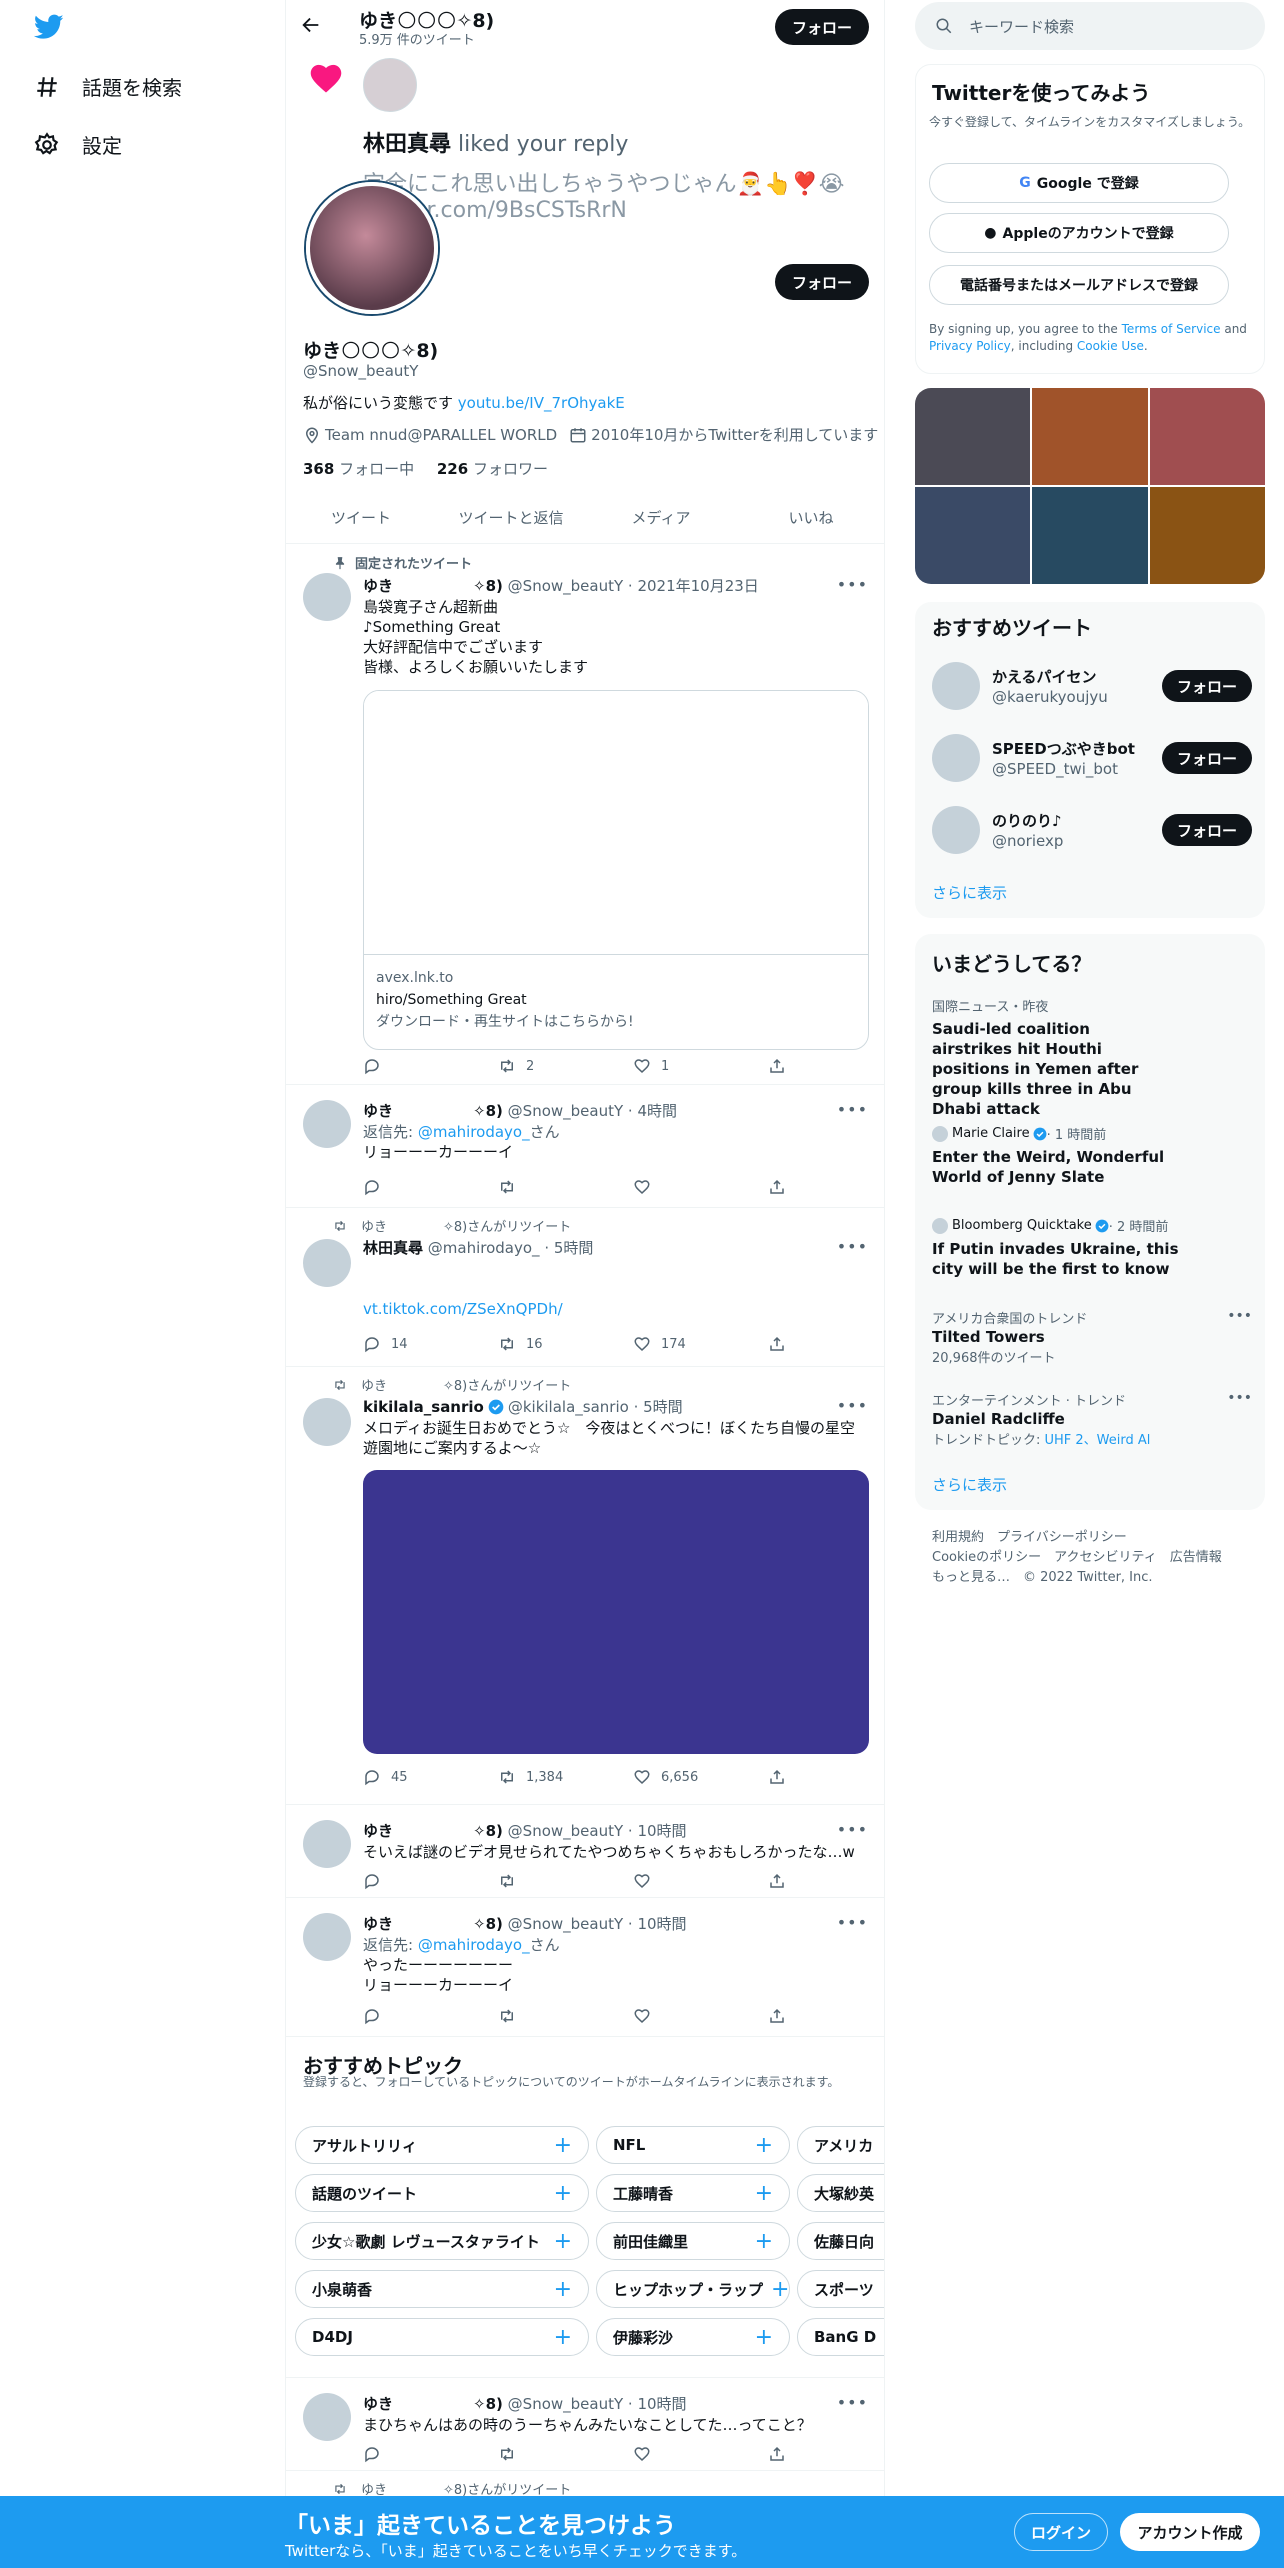 The width and height of the screenshot is (1284, 2568). What do you see at coordinates (442, 2193) in the screenshot?
I see `topic-chip: 話題のツイート +` at bounding box center [442, 2193].